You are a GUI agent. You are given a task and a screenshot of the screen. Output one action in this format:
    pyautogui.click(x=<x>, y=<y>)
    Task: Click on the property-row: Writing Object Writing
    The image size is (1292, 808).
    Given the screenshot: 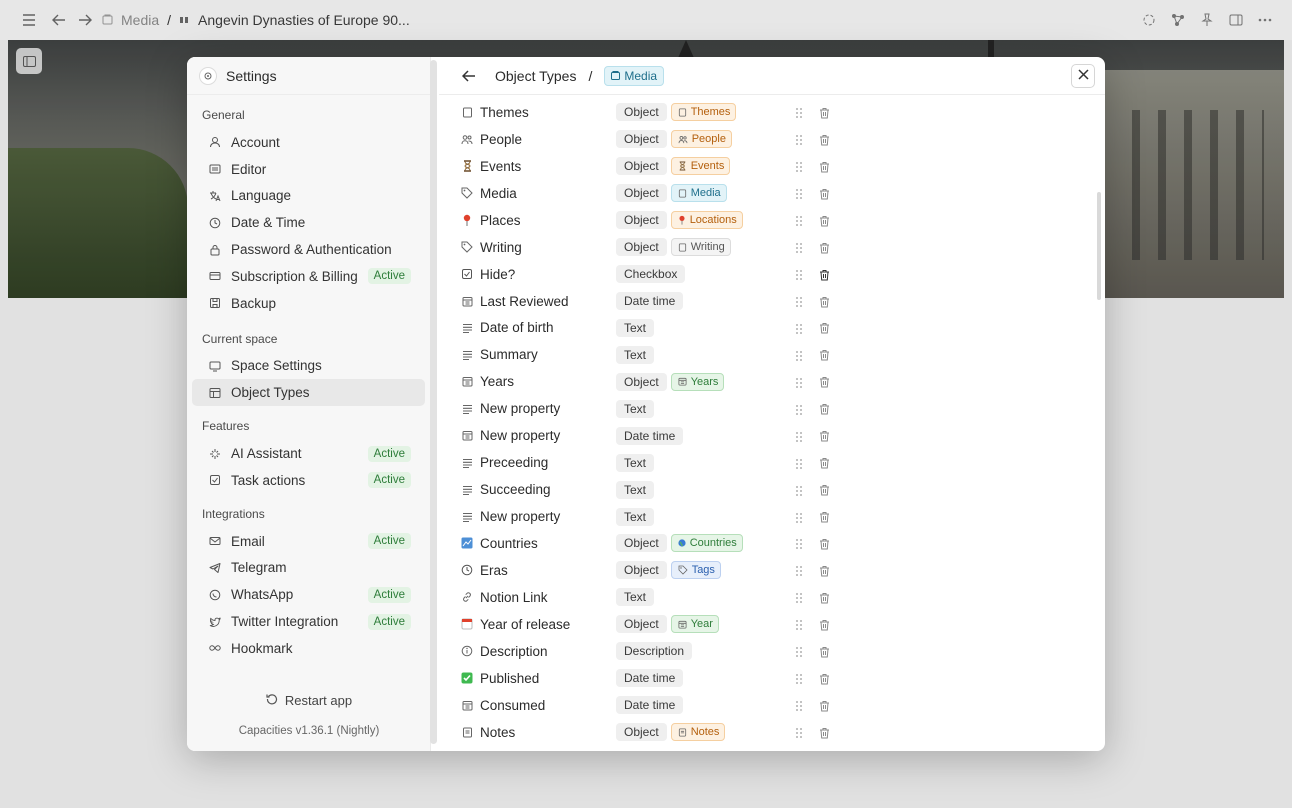 What is the action you would take?
    pyautogui.click(x=761, y=247)
    